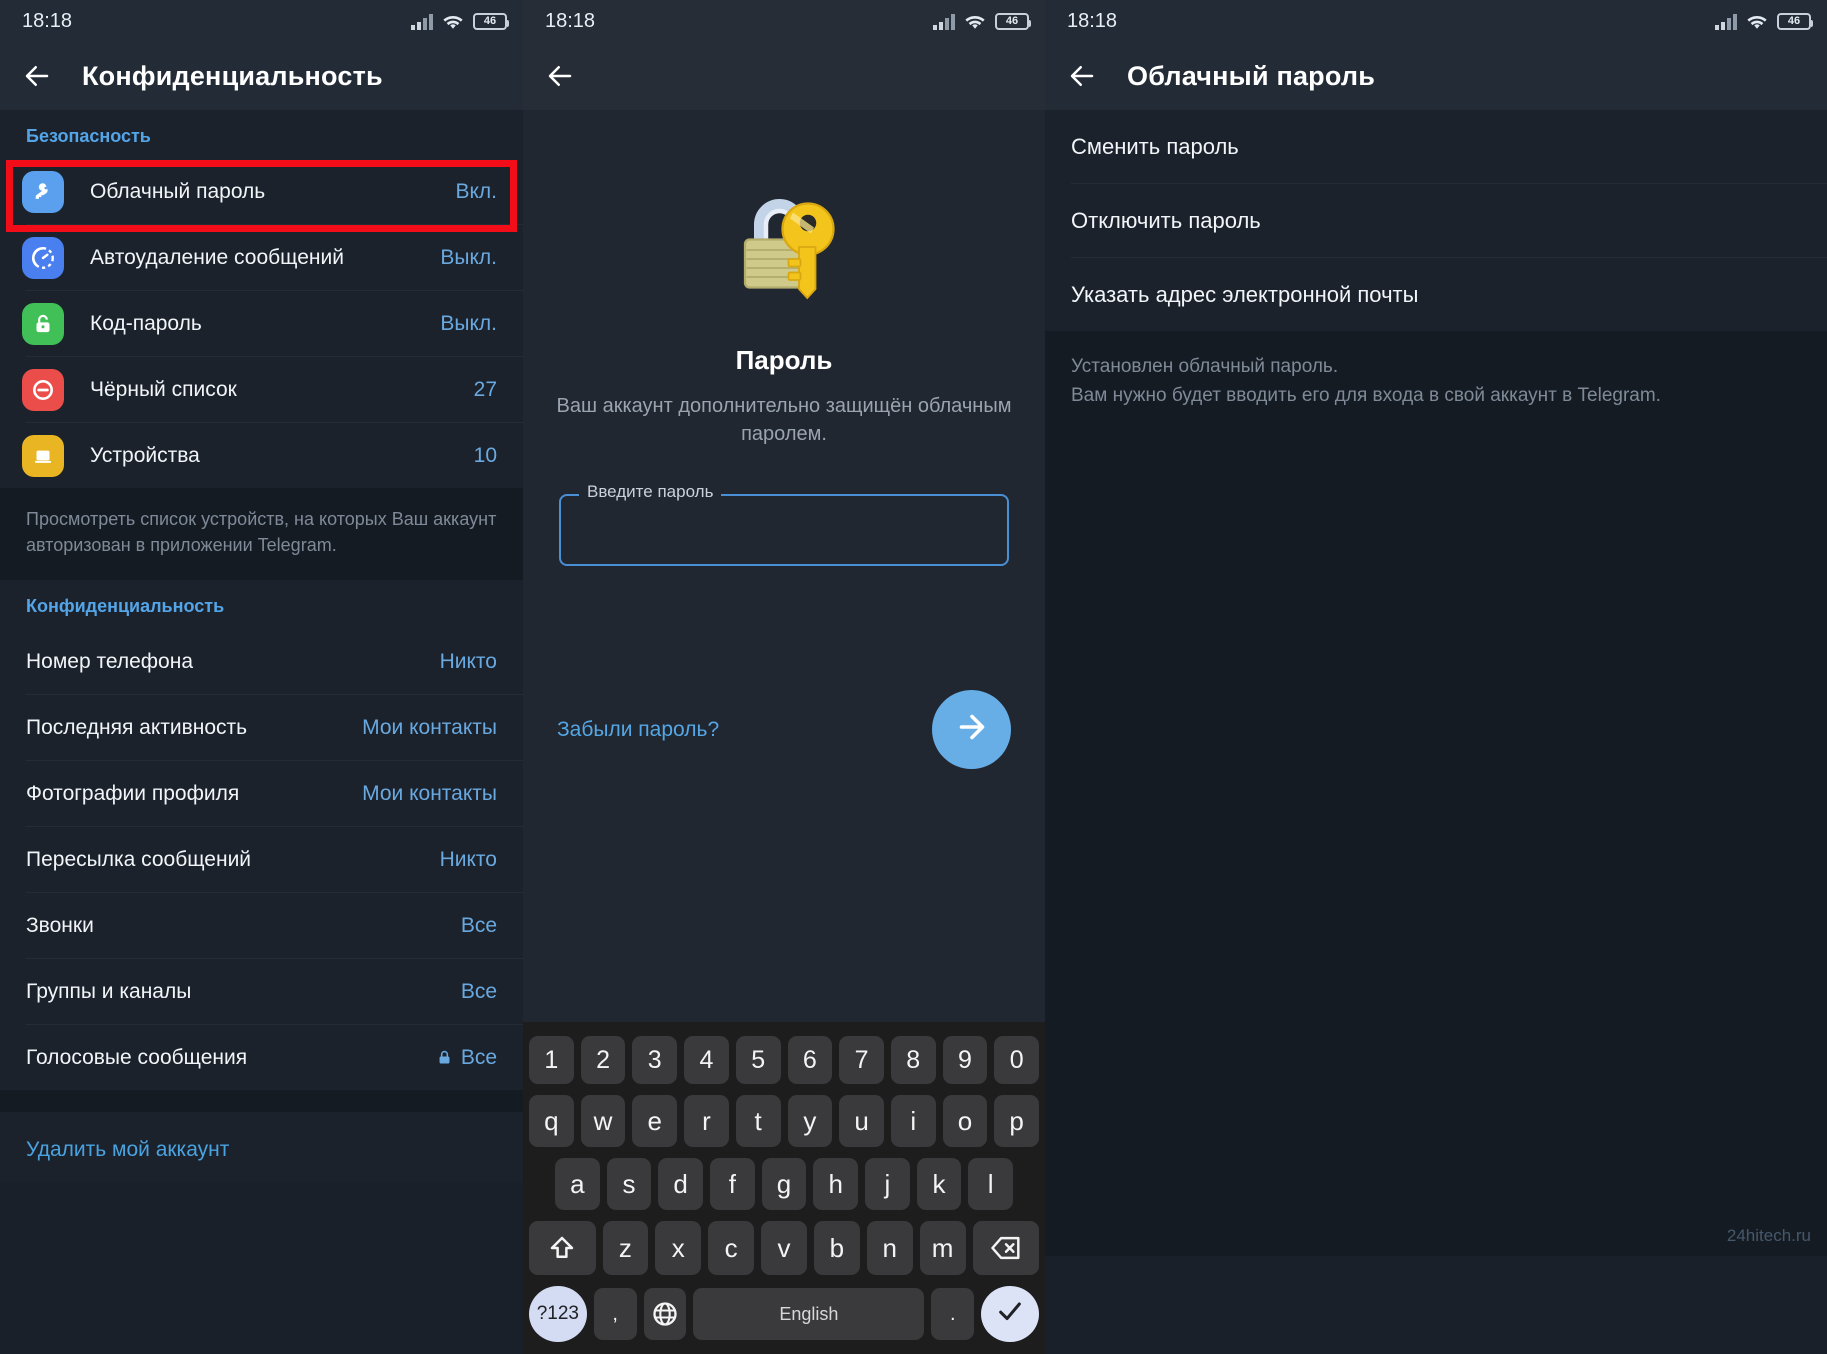 The height and width of the screenshot is (1354, 1827). Describe the element at coordinates (942, 1248) in the screenshot. I see `key-m: m` at that location.